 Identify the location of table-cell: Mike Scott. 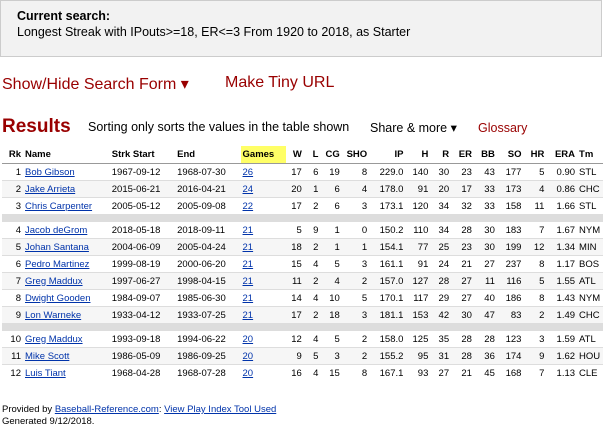
(66, 356).